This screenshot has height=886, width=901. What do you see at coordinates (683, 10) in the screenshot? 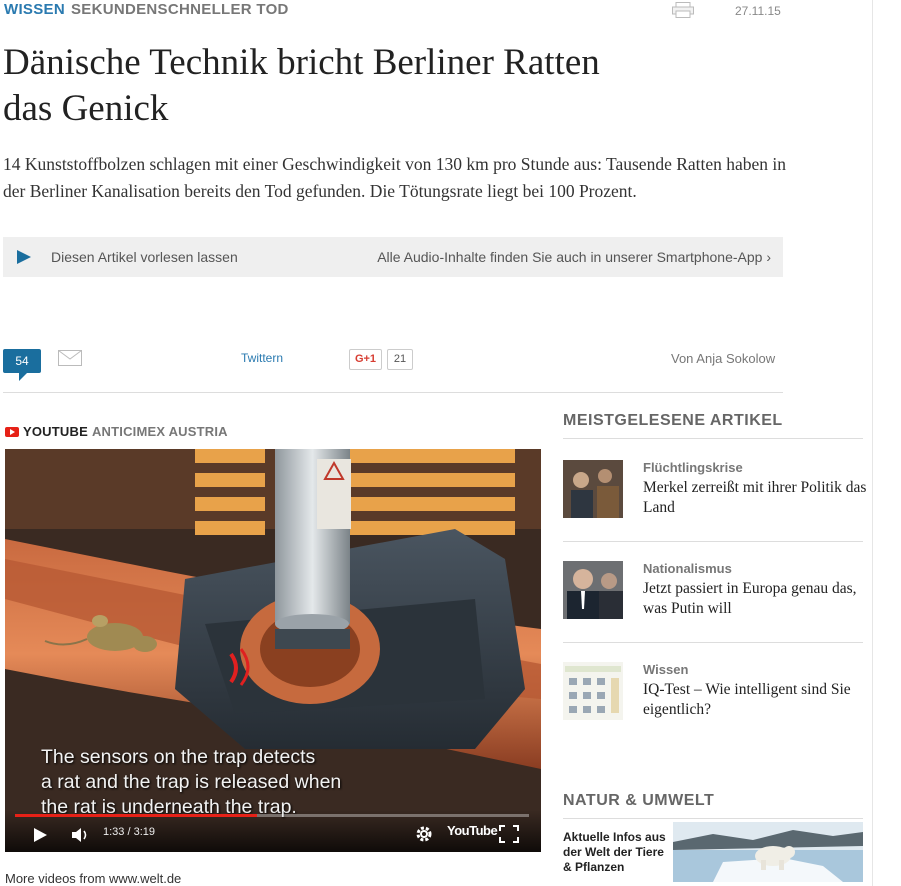
I see `print-icon` at bounding box center [683, 10].